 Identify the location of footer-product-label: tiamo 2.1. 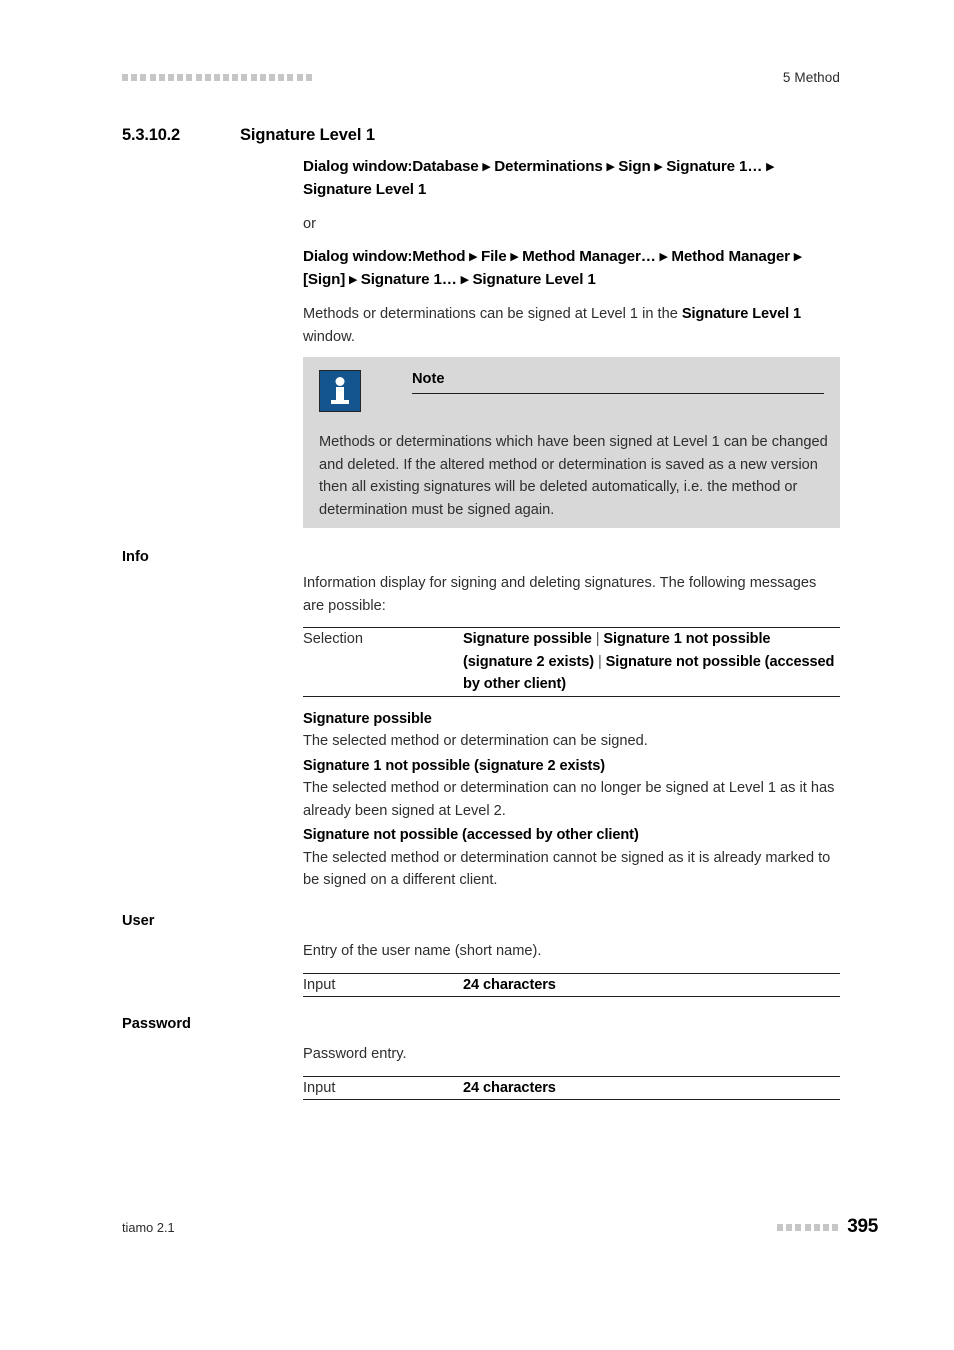
(148, 1227).